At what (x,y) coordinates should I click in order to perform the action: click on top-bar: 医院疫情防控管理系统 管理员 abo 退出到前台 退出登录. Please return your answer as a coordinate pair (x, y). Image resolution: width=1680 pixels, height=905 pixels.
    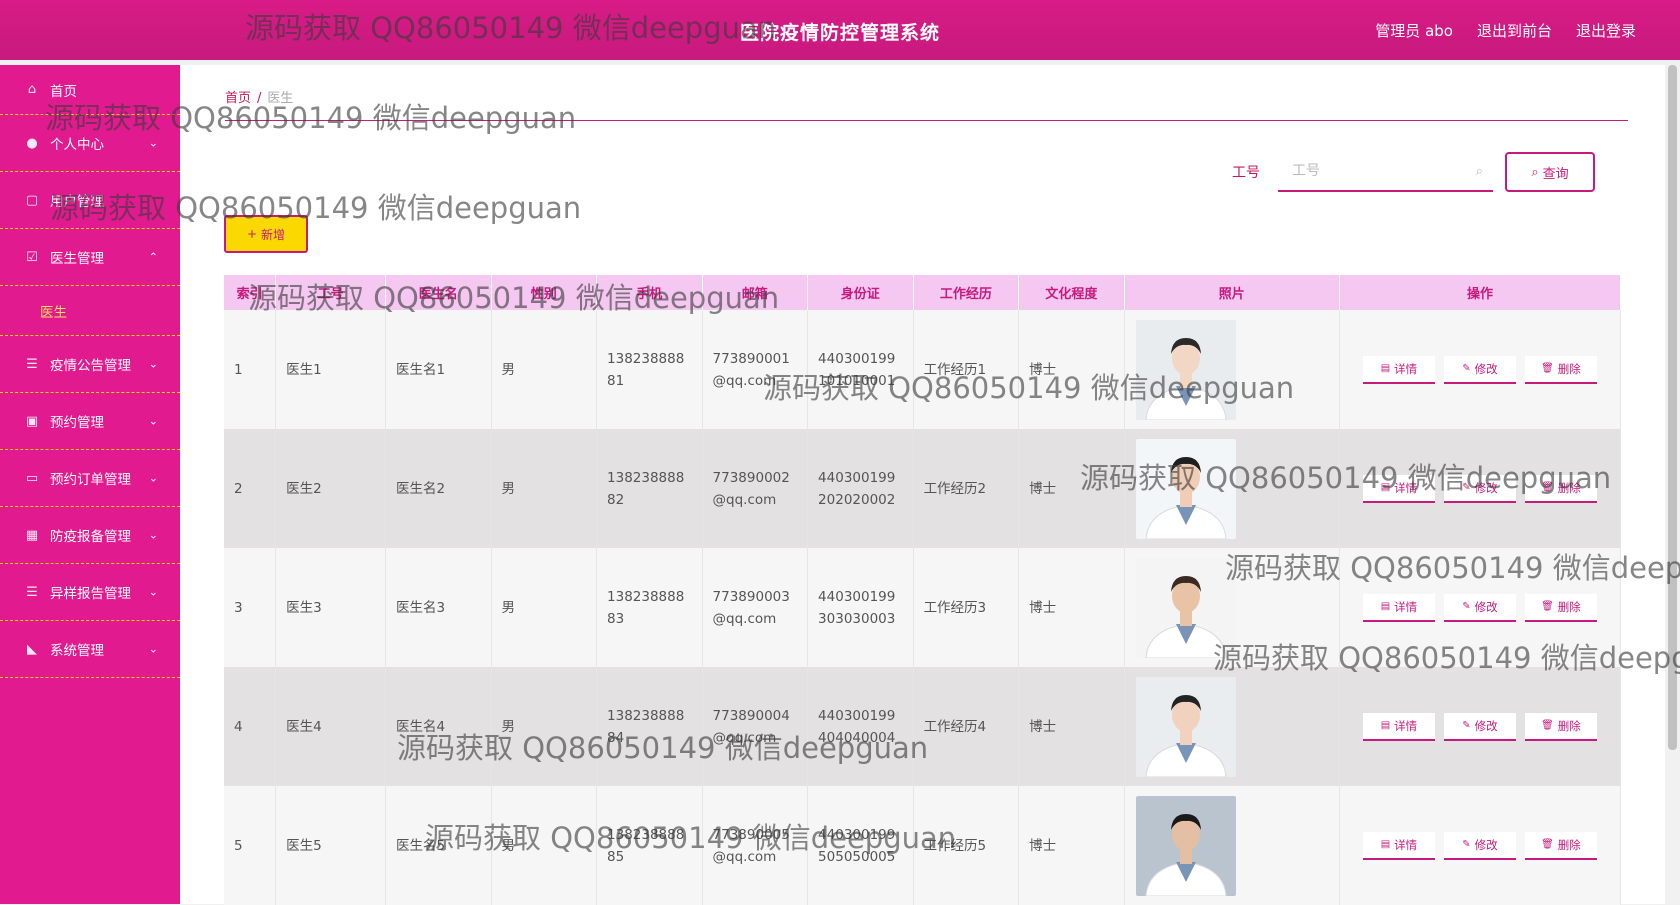
    Looking at the image, I should click on (840, 30).